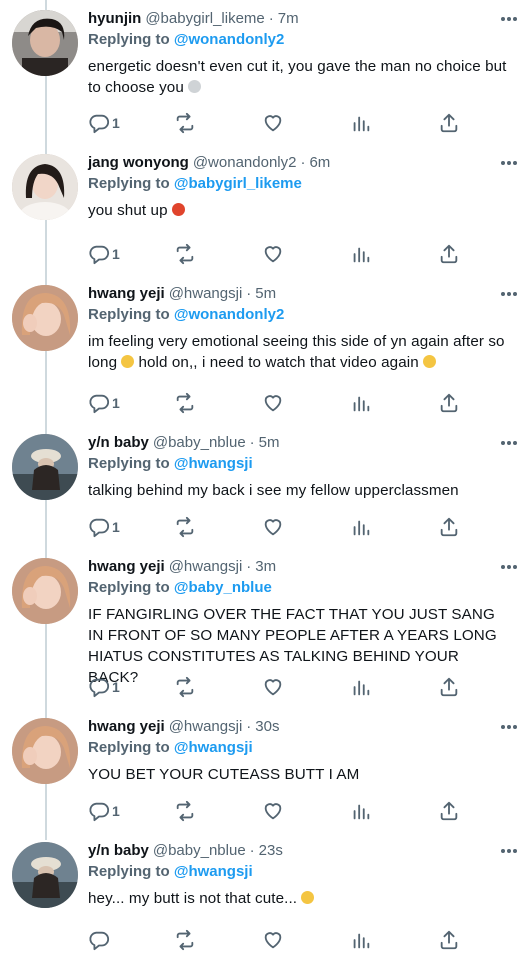 This screenshot has width=523, height=960. Describe the element at coordinates (238, 183) in the screenshot. I see `reply-mention-link: @babygirl_likeme` at that location.